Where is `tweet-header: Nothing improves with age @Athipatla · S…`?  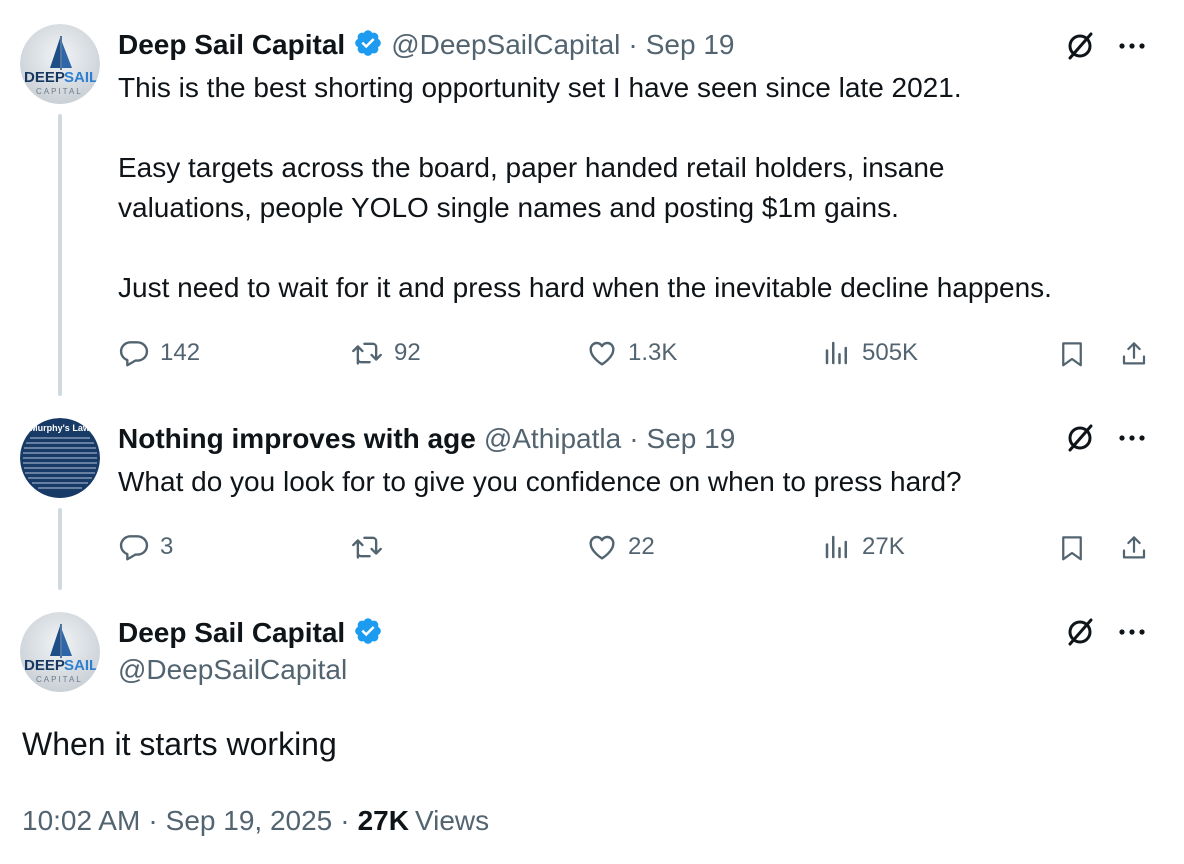
tweet-header: Nothing improves with age @Athipatla · S… is located at coordinates (426, 439).